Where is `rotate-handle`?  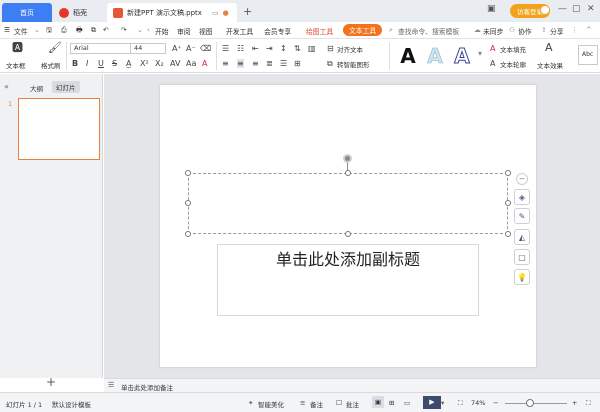 rotate-handle is located at coordinates (347, 158).